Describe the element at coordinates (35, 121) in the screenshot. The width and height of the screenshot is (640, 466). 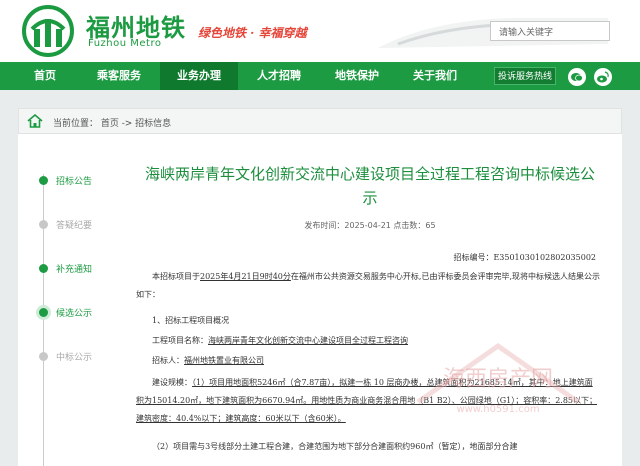
I see `home-icon` at that location.